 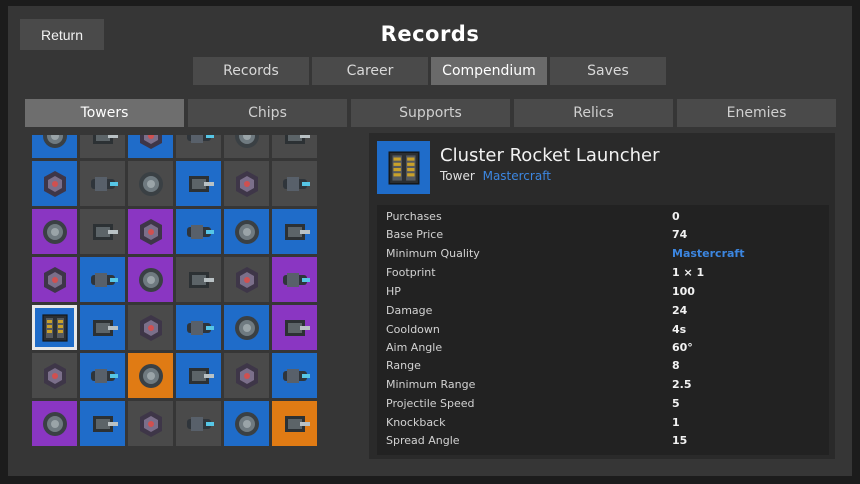 I want to click on drill-tower-icon, so click(x=103, y=328).